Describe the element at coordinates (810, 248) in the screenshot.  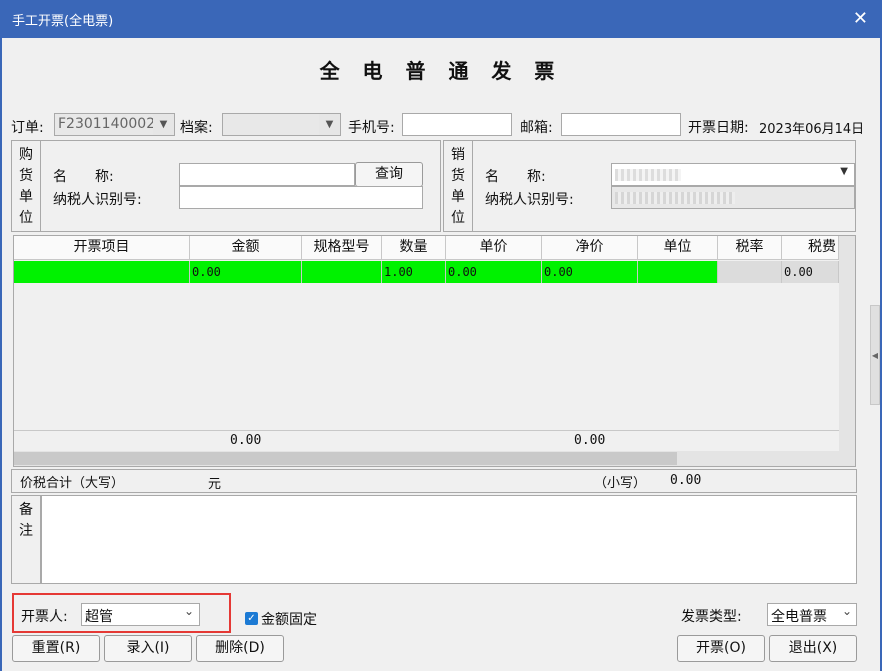
I see `column-header-tax: 税费` at that location.